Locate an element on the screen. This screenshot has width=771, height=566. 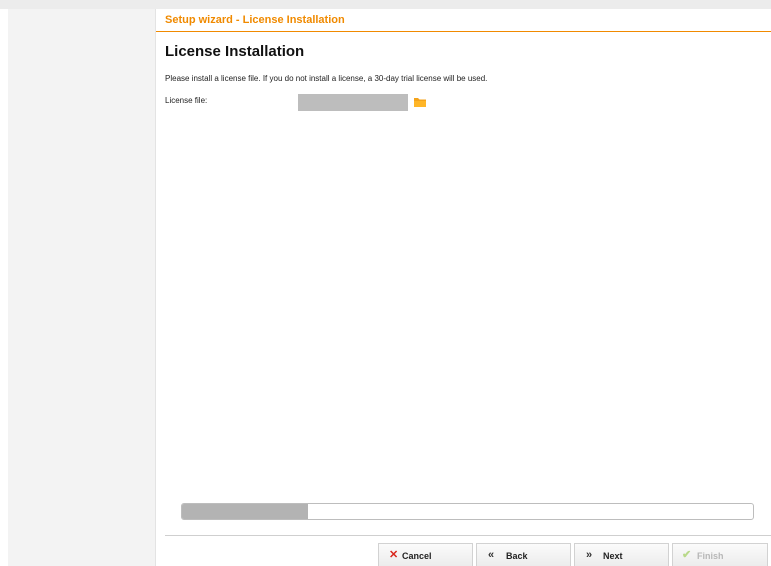
top-border is located at coordinates (385, 4).